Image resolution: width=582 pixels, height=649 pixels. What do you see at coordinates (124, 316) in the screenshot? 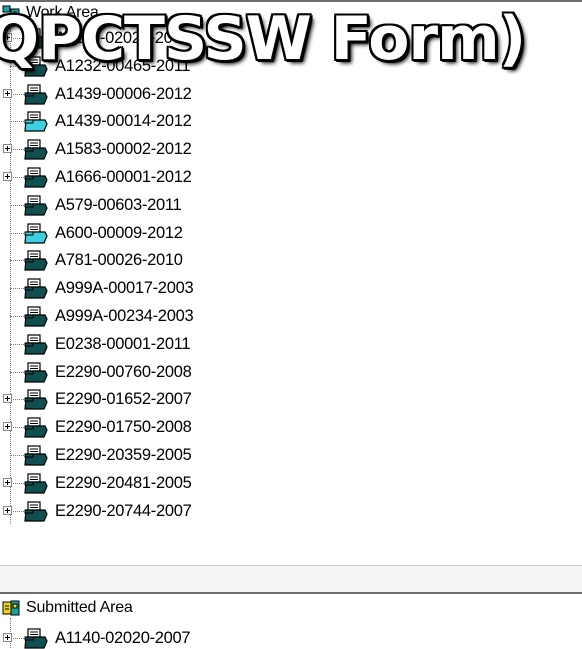
I see `tree-item-label: A999A-00234-2003` at bounding box center [124, 316].